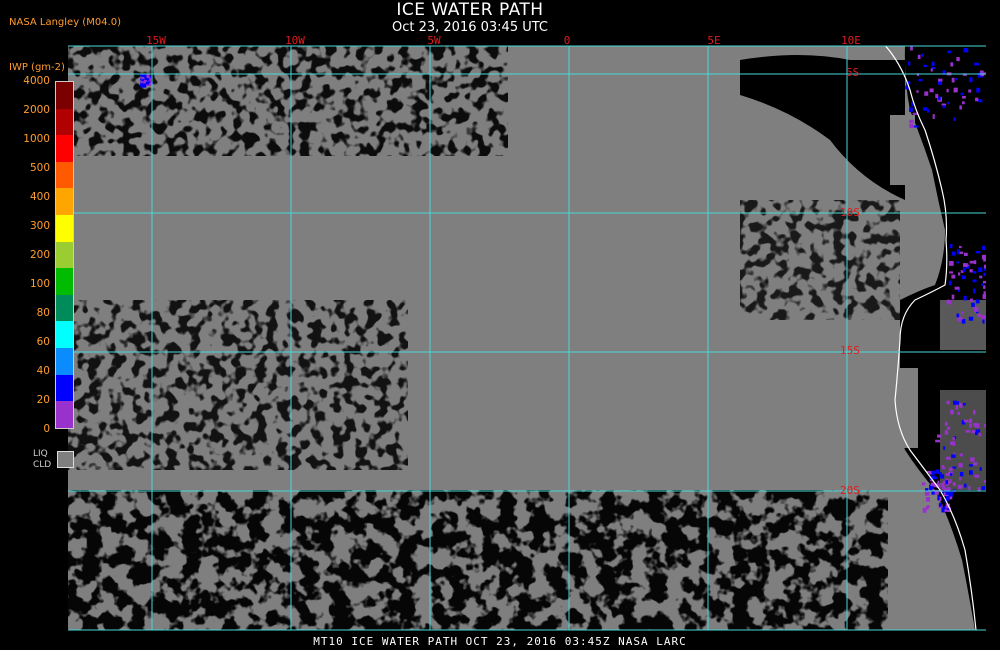  Describe the element at coordinates (37, 67) in the screenshot. I see `legend-title: IWP (gm-2)` at that location.